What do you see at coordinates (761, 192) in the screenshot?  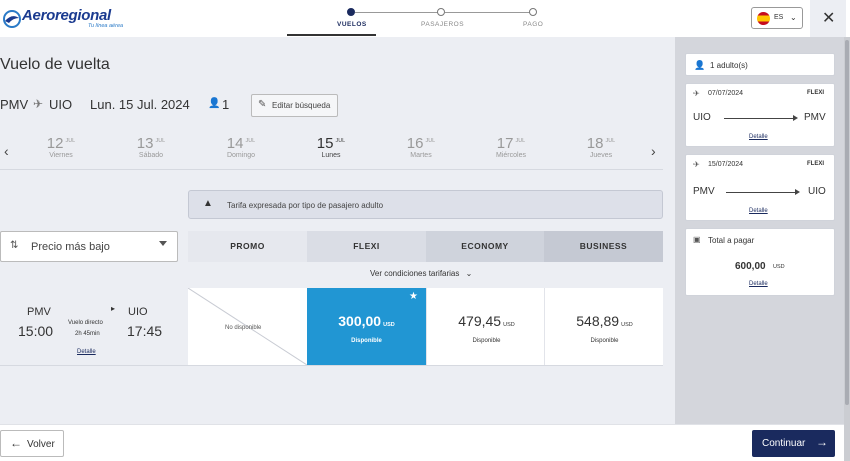 I see `leg-line` at bounding box center [761, 192].